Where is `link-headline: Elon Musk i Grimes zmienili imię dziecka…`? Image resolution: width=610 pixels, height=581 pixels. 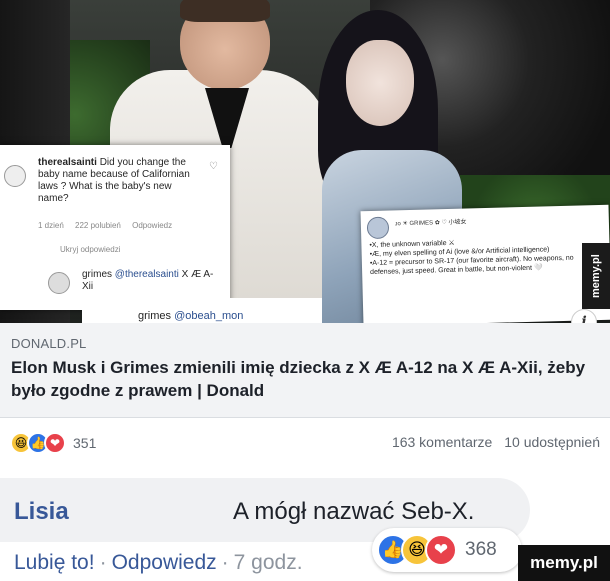
link-headline: Elon Musk i Grimes zmienili imię dziecka… is located at coordinates (306, 379).